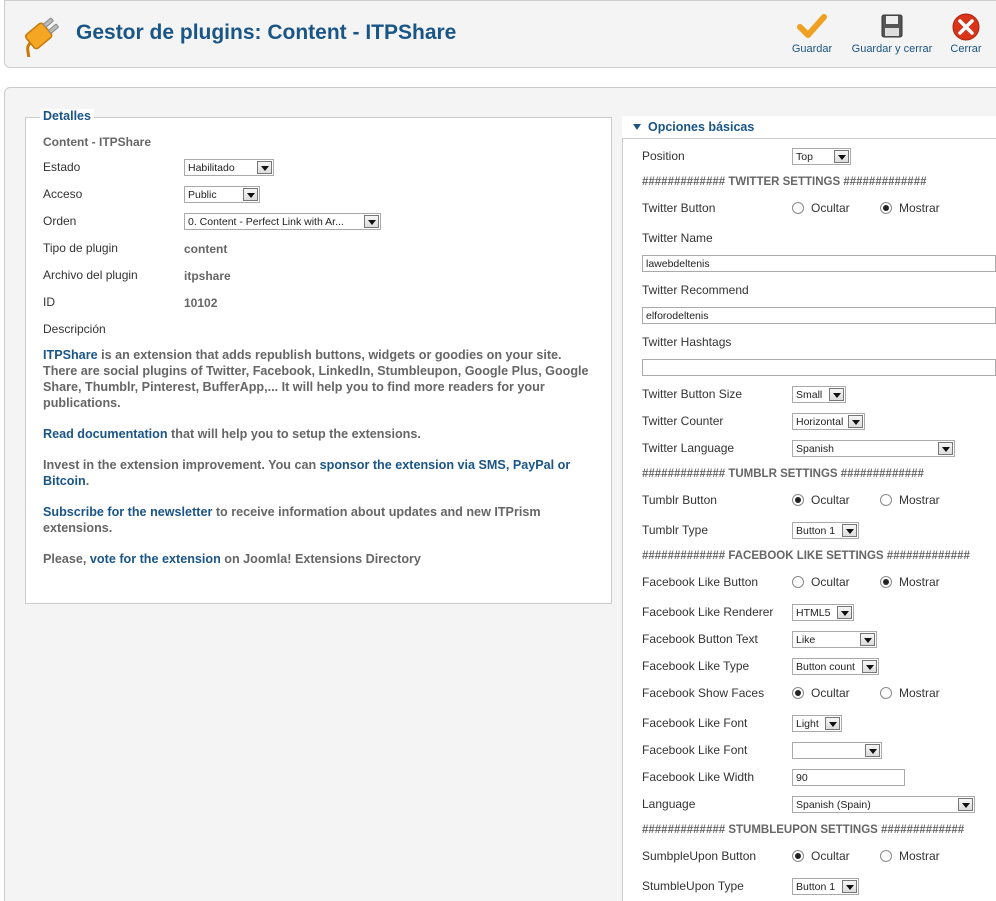 The image size is (996, 901). What do you see at coordinates (966, 34) in the screenshot?
I see `close-button: Cerrar` at bounding box center [966, 34].